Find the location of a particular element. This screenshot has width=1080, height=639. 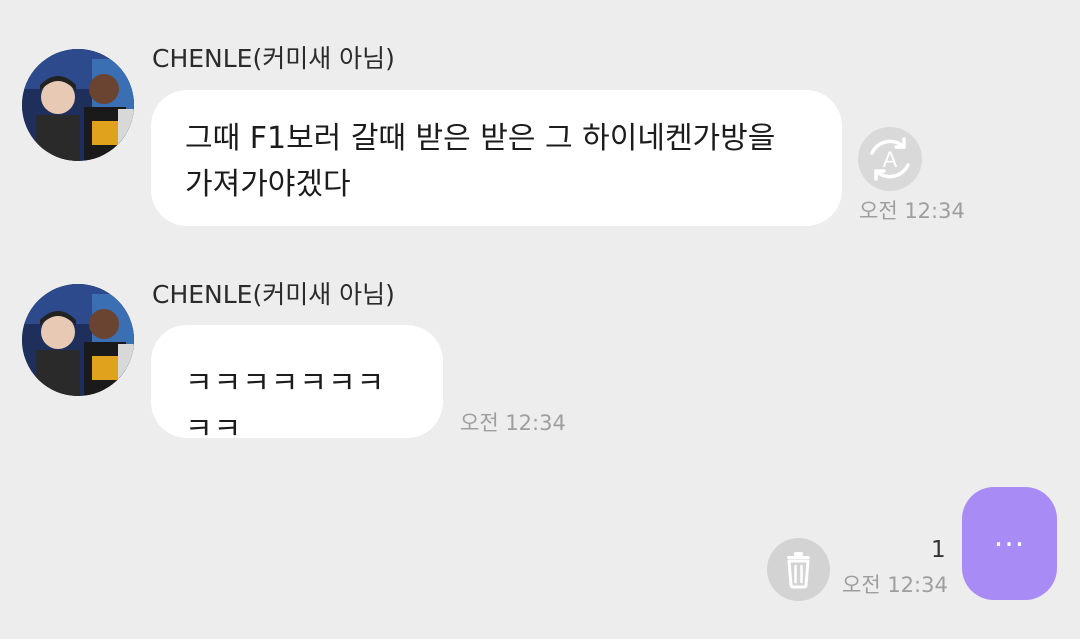

unread-count: 1 is located at coordinates (938, 550).